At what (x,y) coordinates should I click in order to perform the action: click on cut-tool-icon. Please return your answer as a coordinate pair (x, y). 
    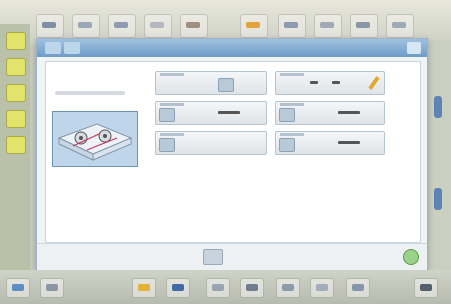
    Looking at the image, I should click on (50, 26).